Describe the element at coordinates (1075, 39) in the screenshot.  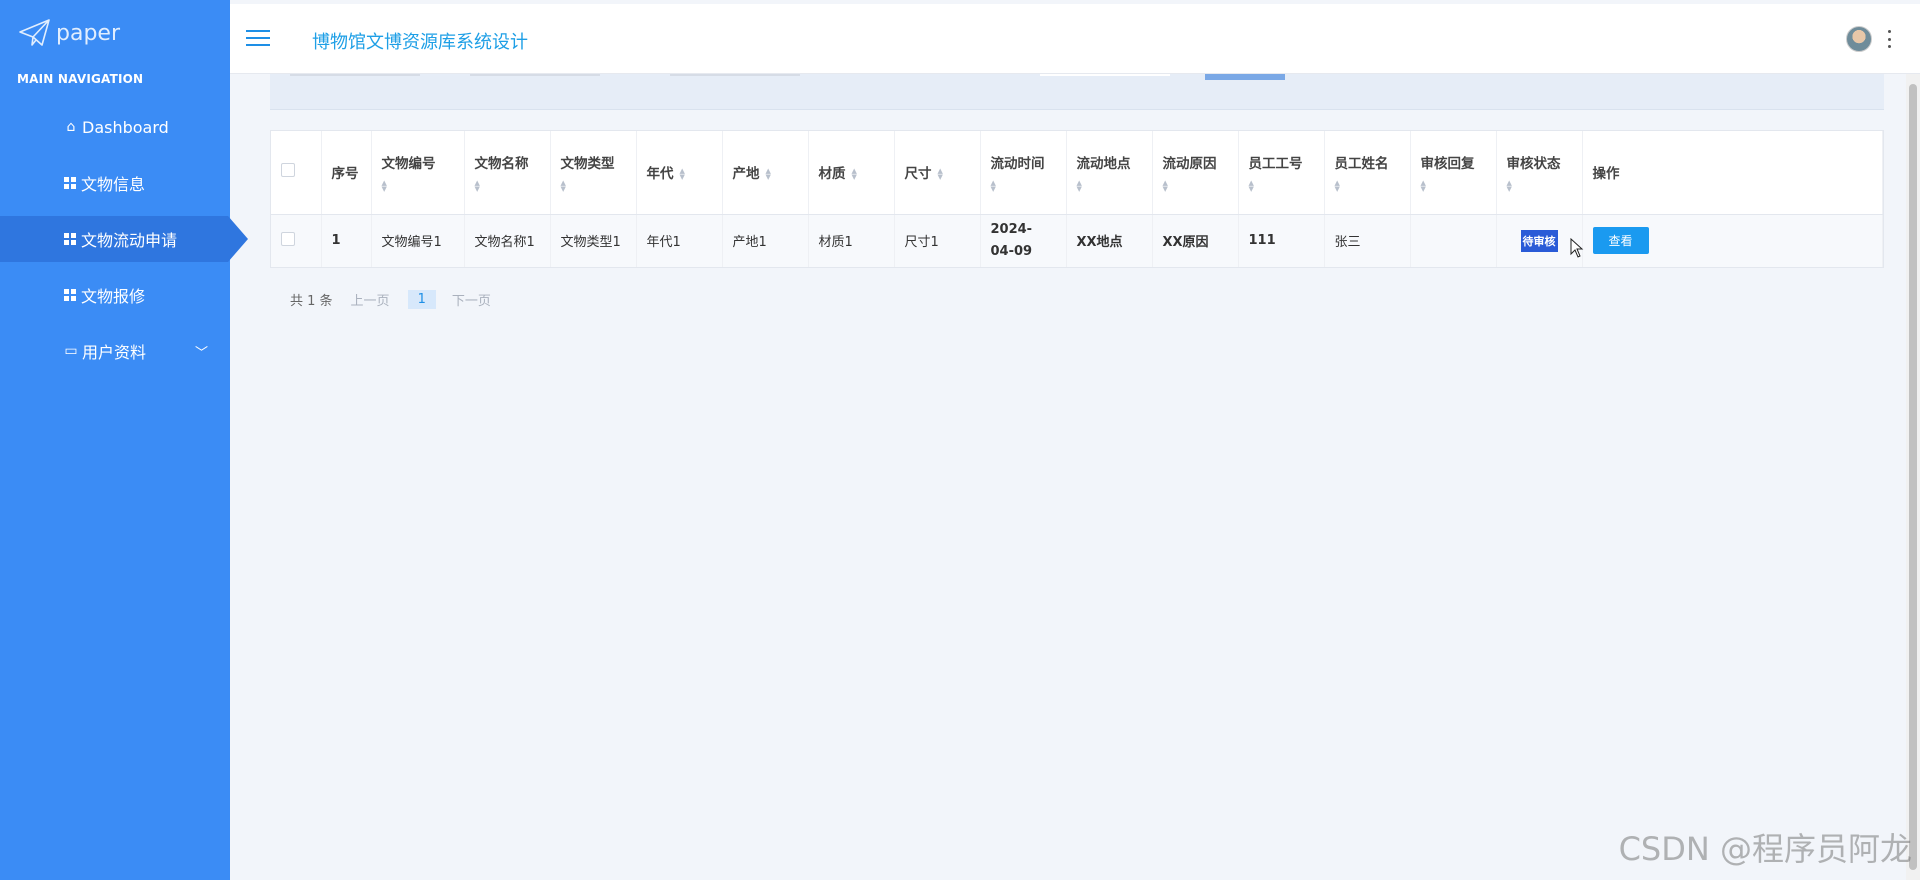
I see `top-bar: 博物馆文博资源库系统设计` at that location.